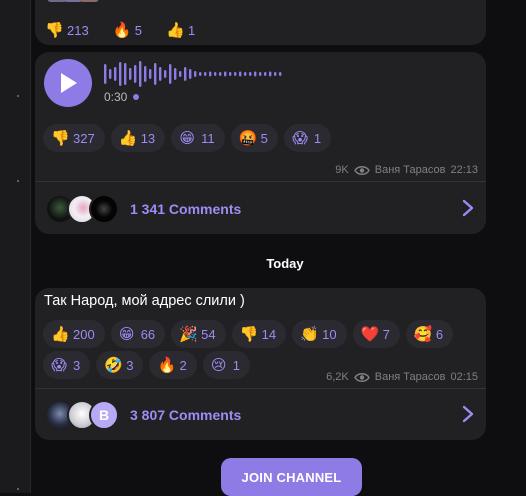 Image resolution: width=526 pixels, height=496 pixels. I want to click on reaction-pill: 👍 200, so click(74, 334).